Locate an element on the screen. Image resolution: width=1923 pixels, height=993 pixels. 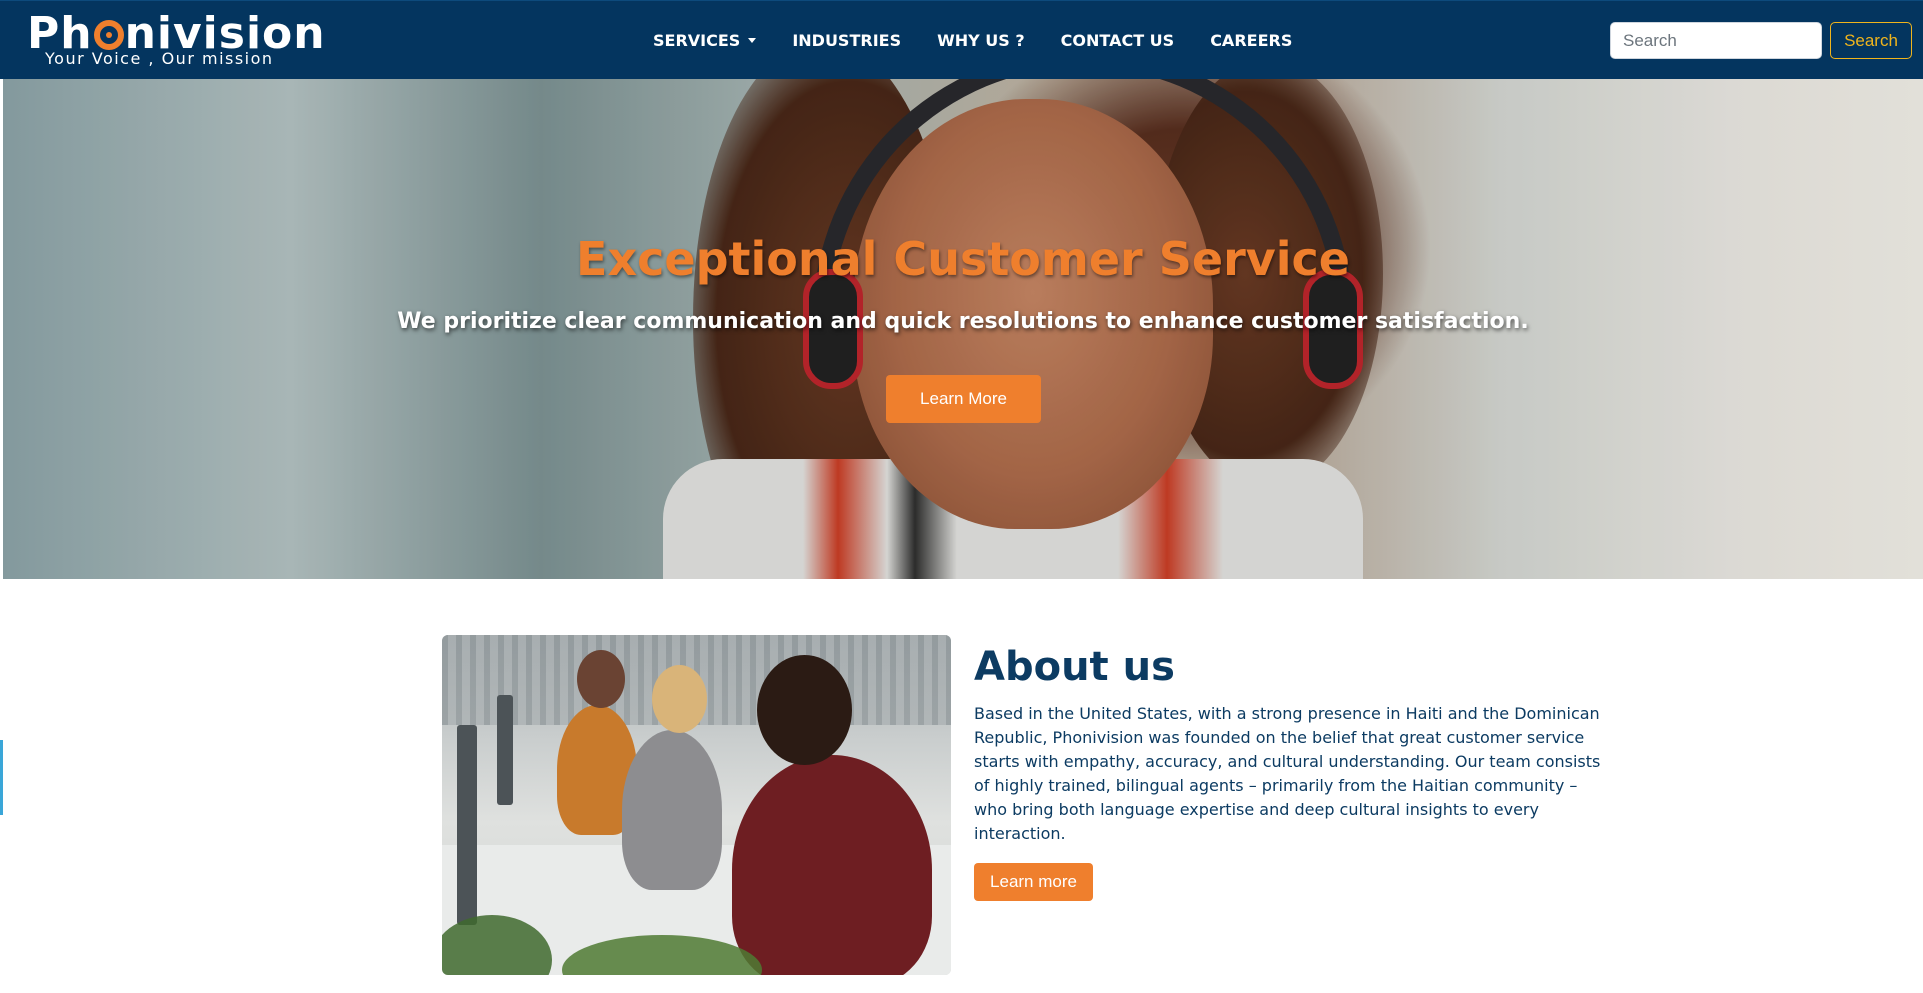
about-team-photo is located at coordinates (696, 805).